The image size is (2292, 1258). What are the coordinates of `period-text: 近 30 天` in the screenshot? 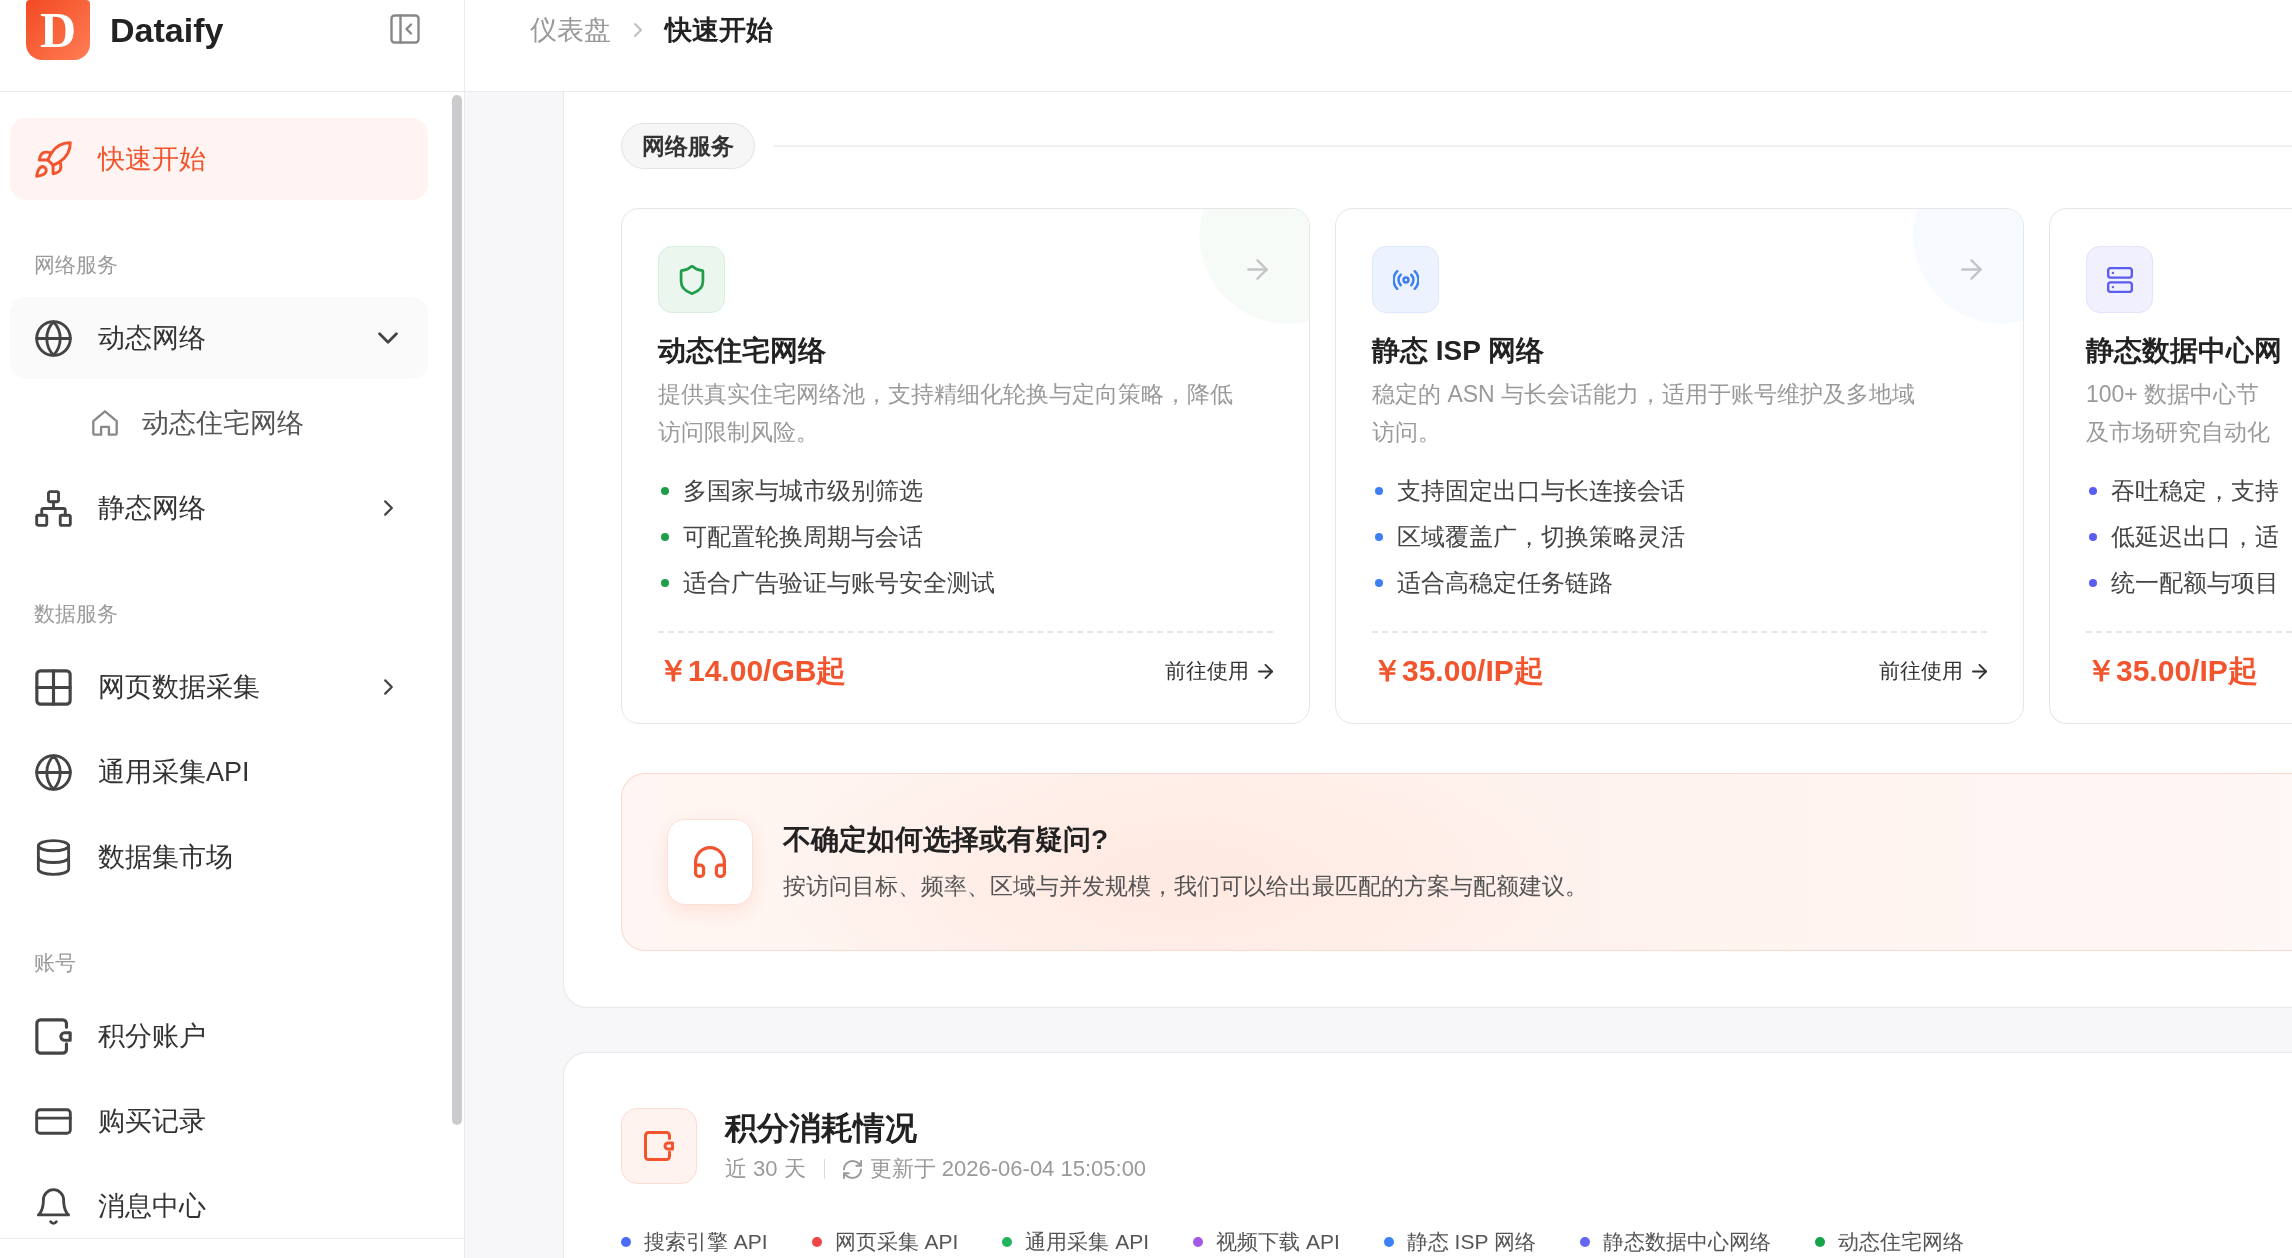 It's located at (765, 1169).